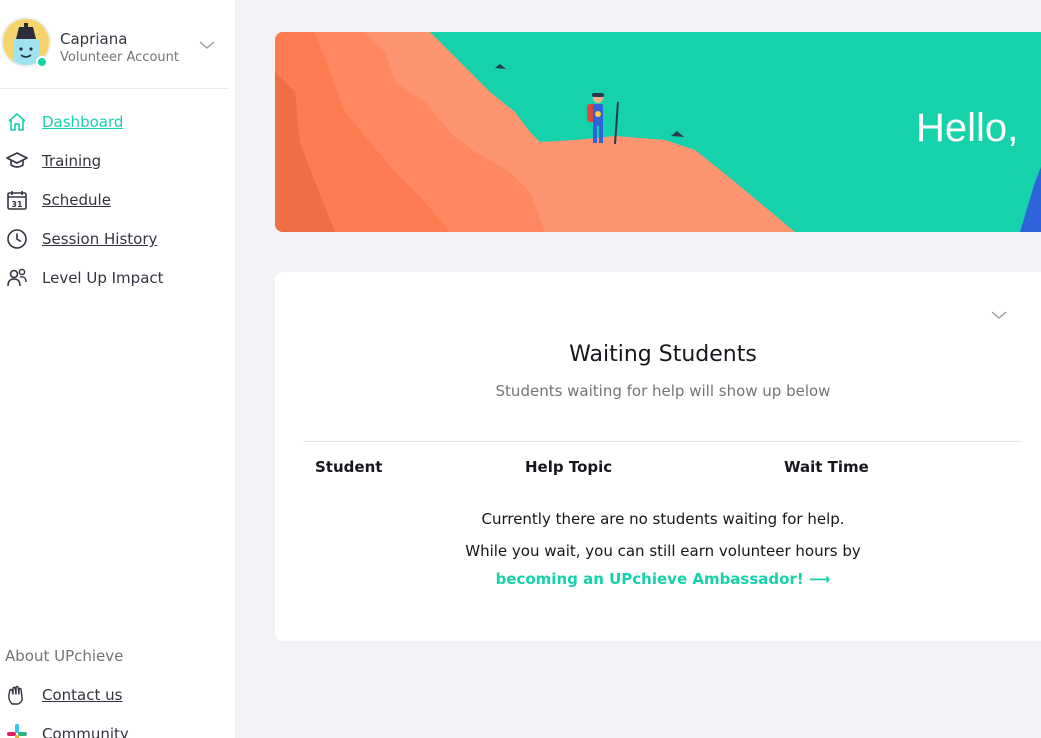  What do you see at coordinates (114, 200) in the screenshot?
I see `nav-item-schedule: 31 Schedule` at bounding box center [114, 200].